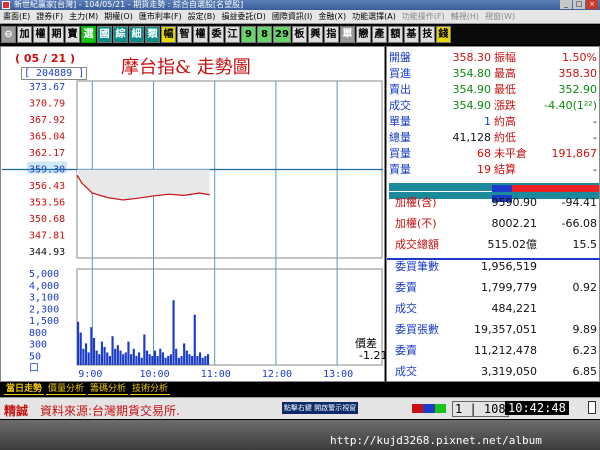  I want to click on order-value: 484,221, so click(514, 308).